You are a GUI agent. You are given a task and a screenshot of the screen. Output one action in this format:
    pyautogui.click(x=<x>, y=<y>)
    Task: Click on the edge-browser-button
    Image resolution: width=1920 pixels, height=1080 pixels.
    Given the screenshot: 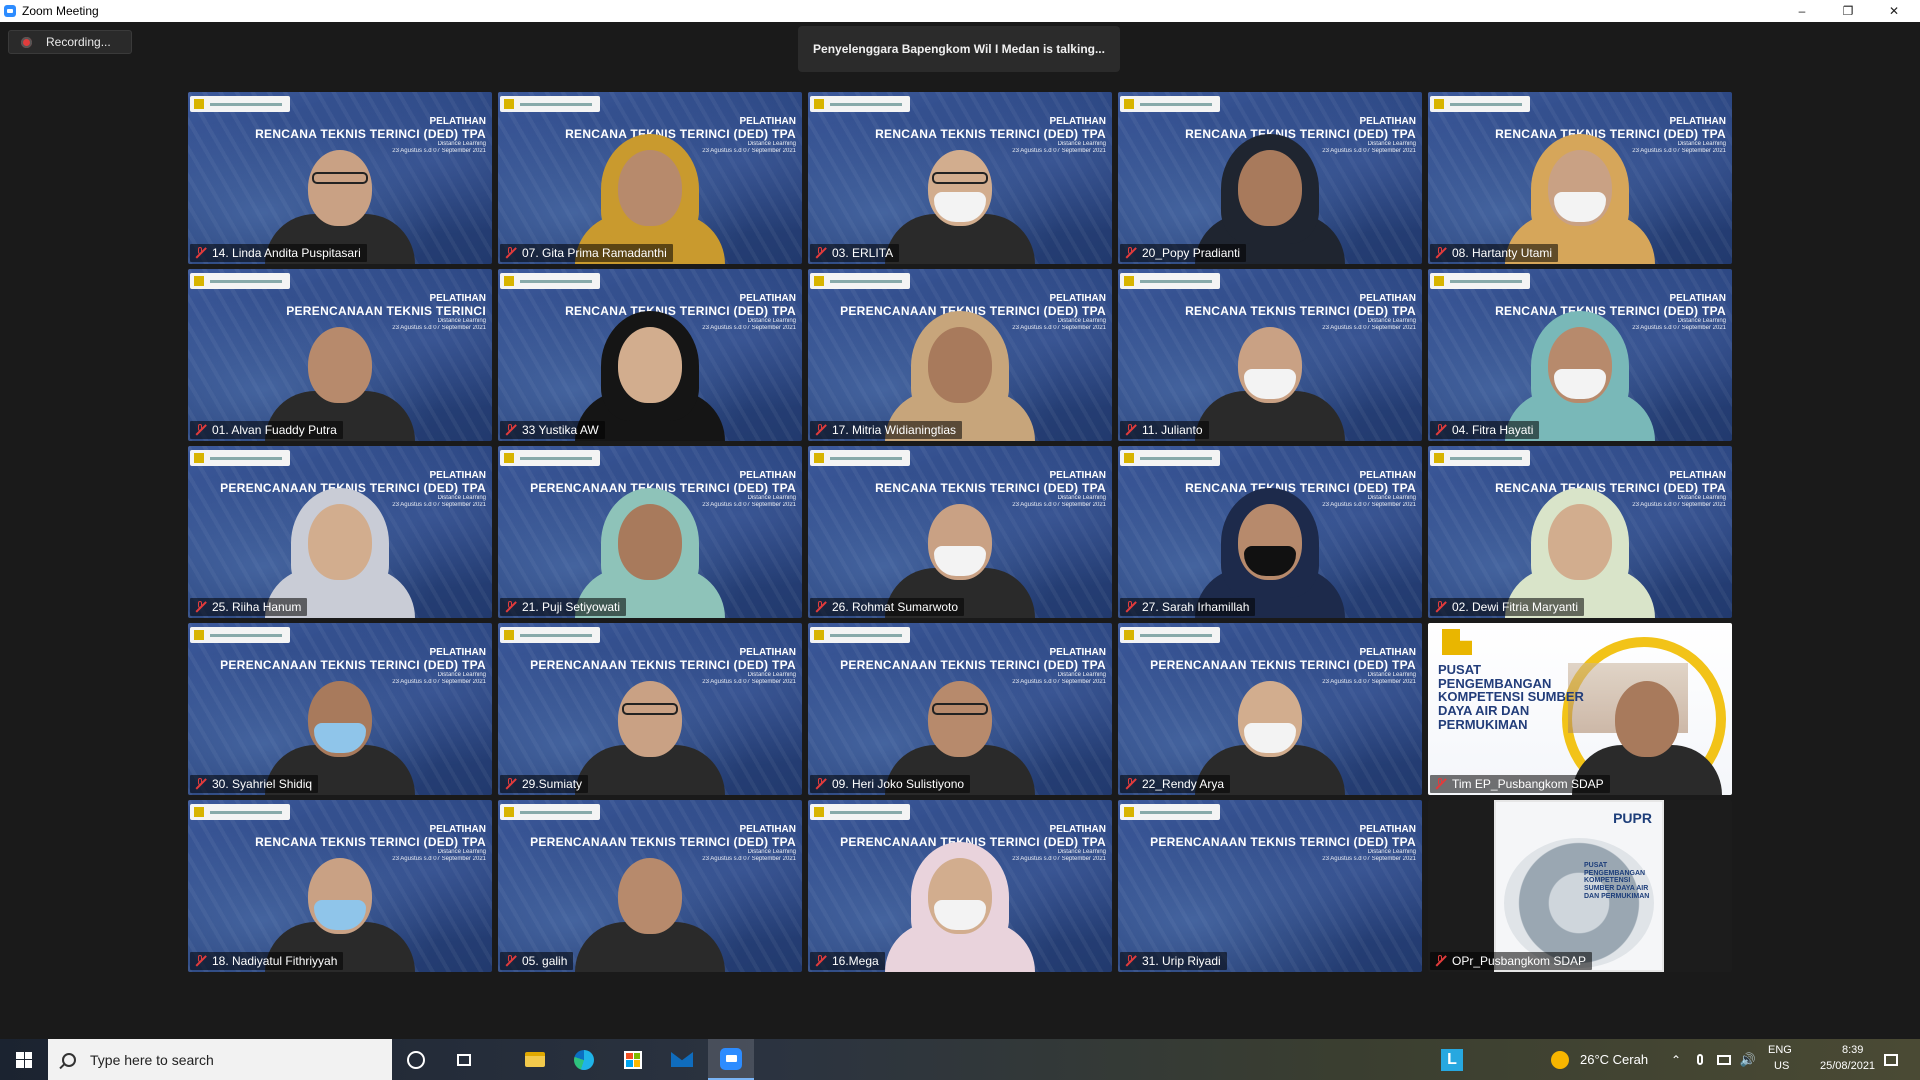 What is the action you would take?
    pyautogui.click(x=584, y=1059)
    